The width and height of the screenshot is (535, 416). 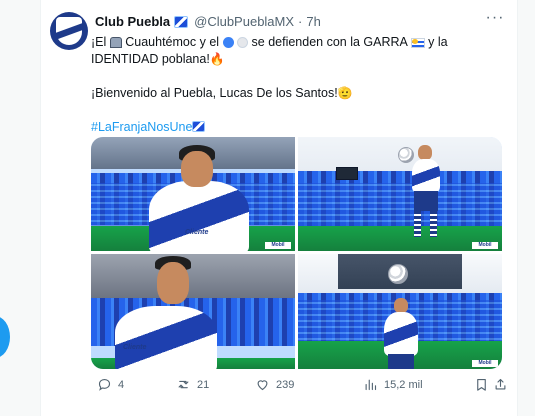 I want to click on sock-right, so click(x=433, y=224).